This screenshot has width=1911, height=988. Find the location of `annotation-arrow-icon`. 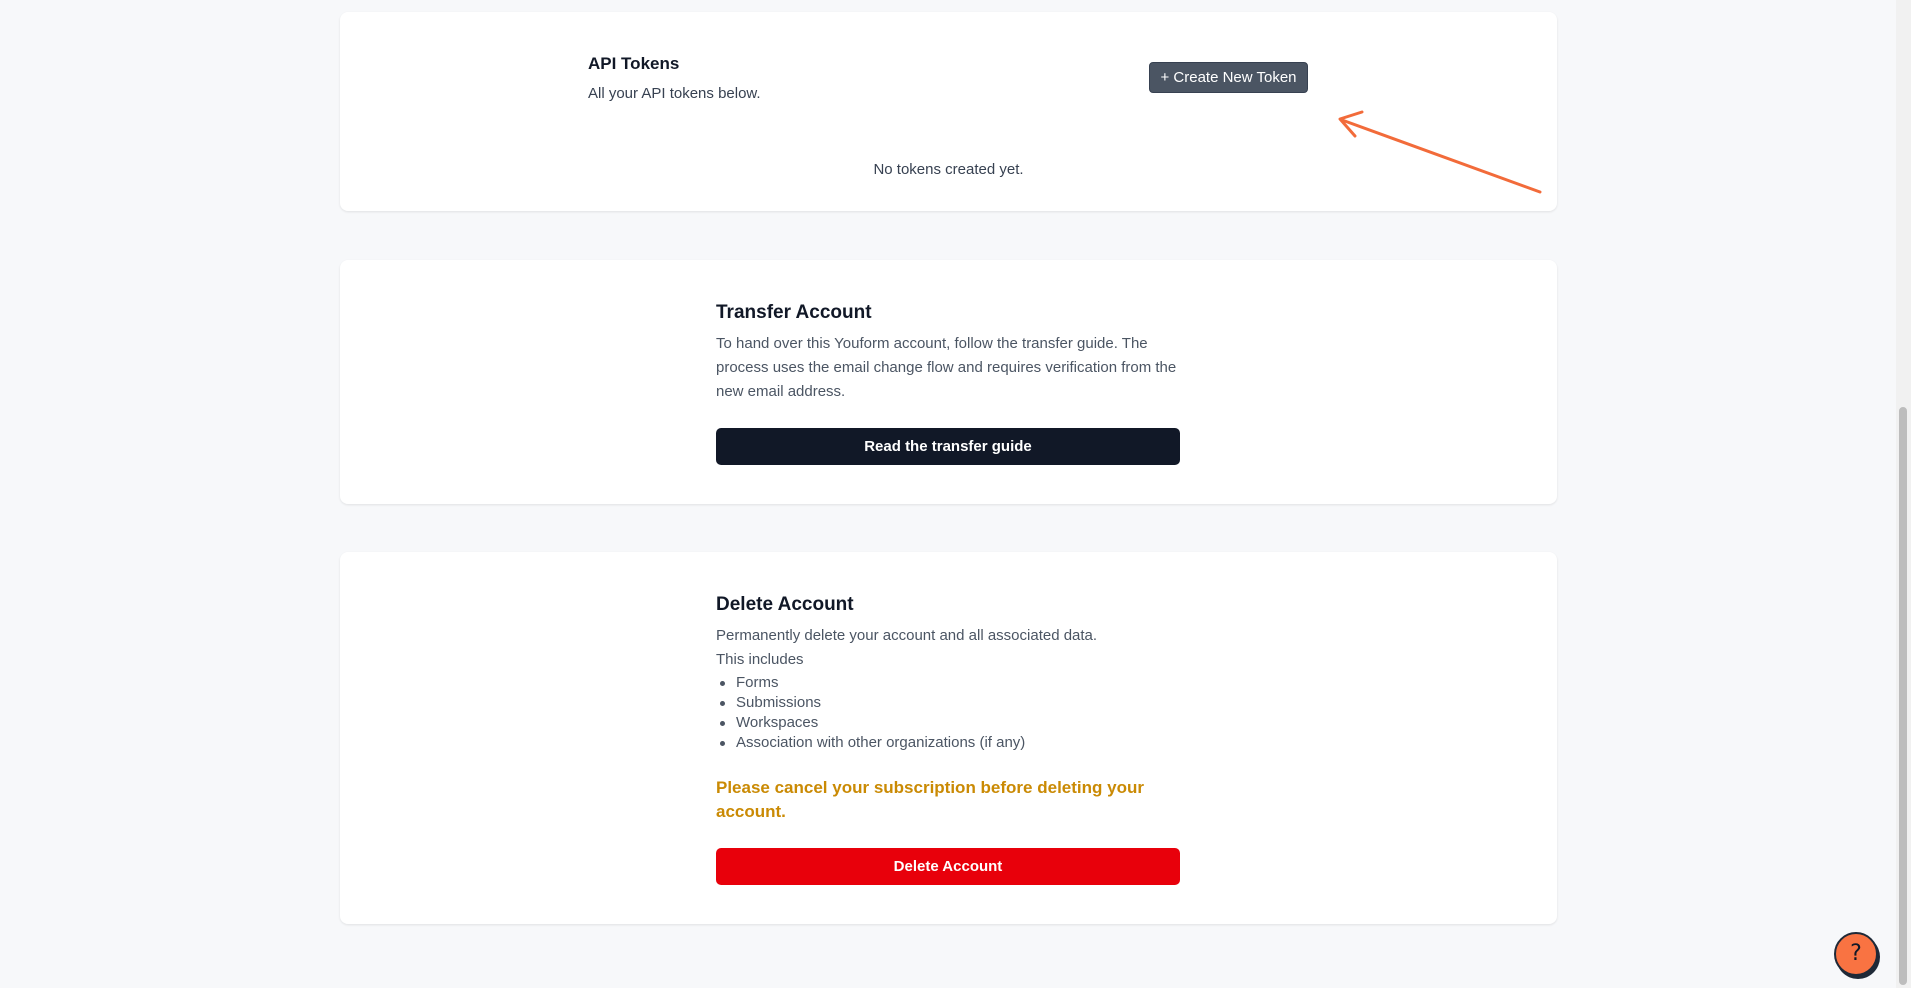

annotation-arrow-icon is located at coordinates (1440, 152).